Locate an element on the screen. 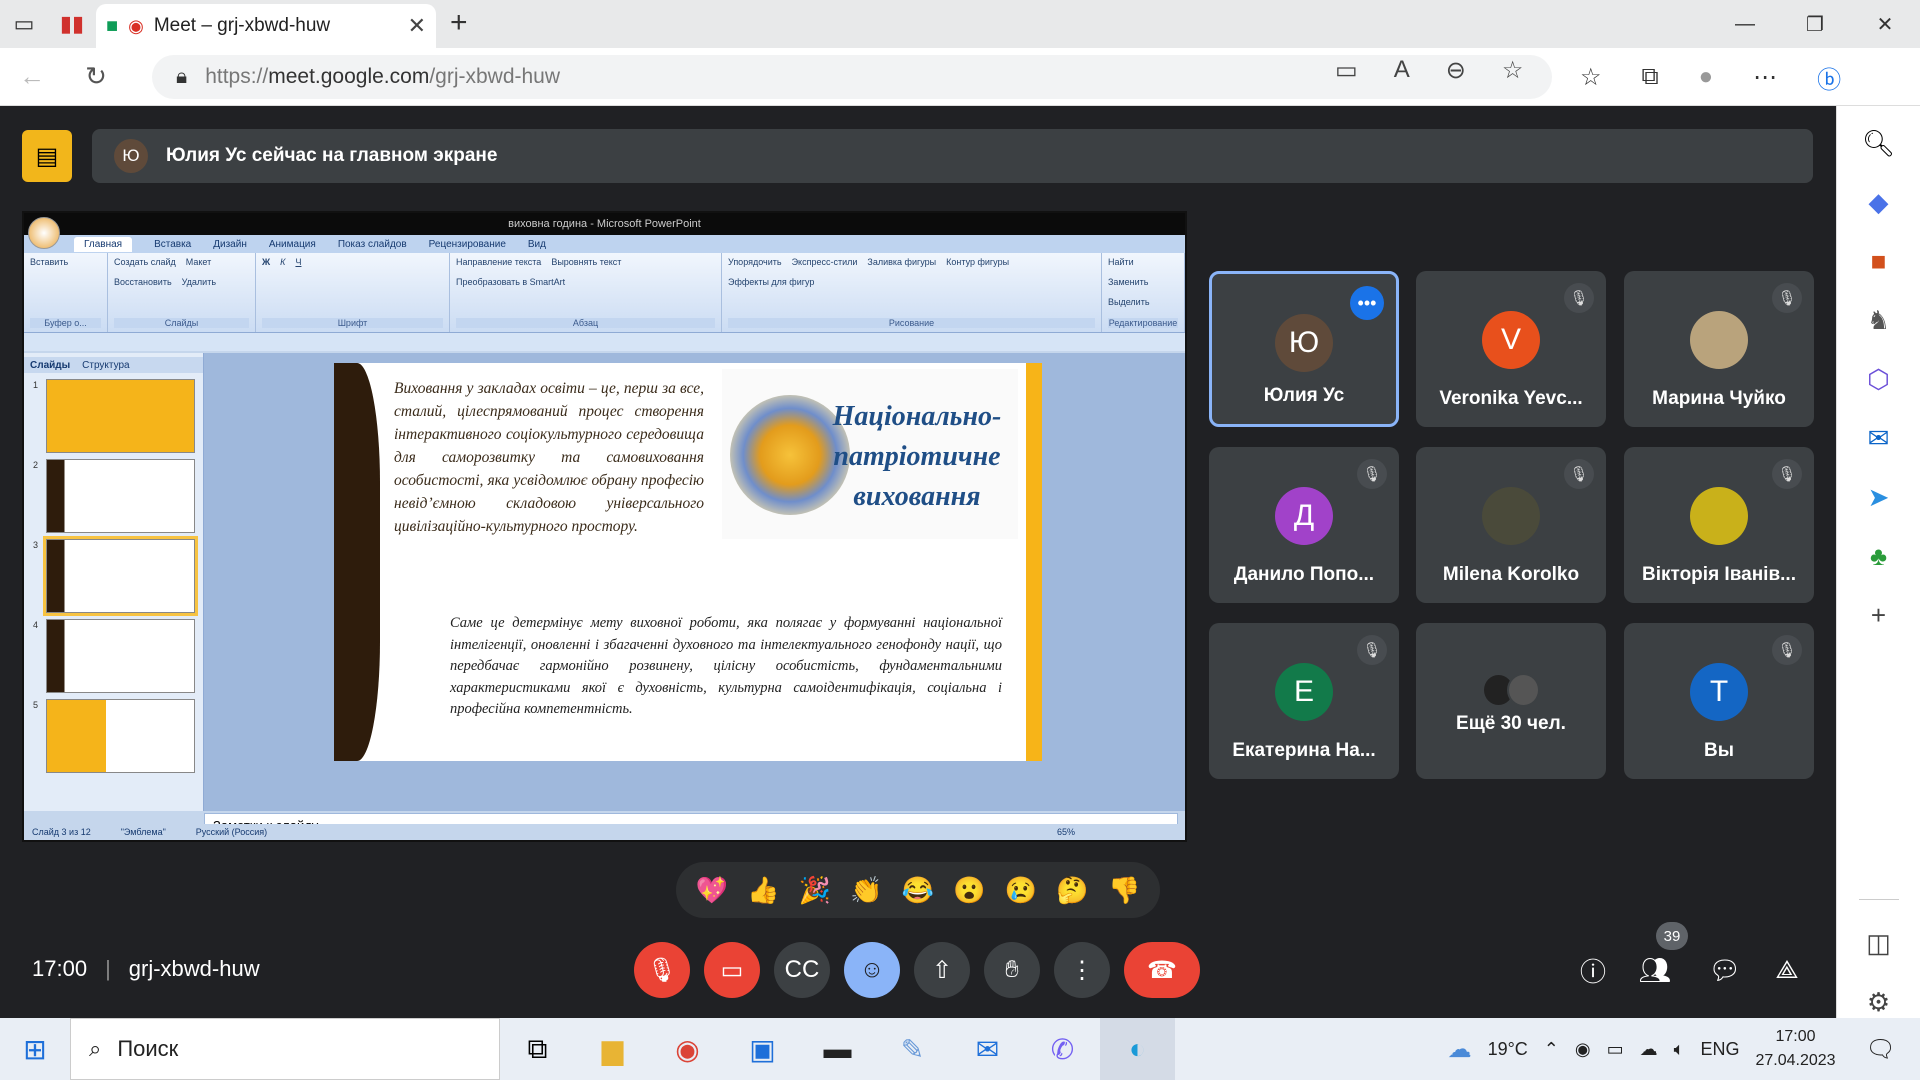  profile-icon: ● is located at coordinates (1706, 77).